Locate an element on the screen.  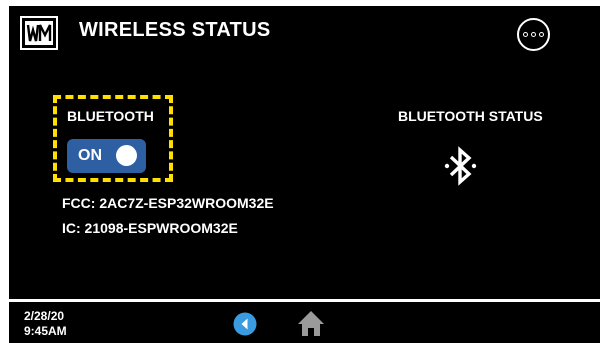
more-options-button is located at coordinates (533, 34).